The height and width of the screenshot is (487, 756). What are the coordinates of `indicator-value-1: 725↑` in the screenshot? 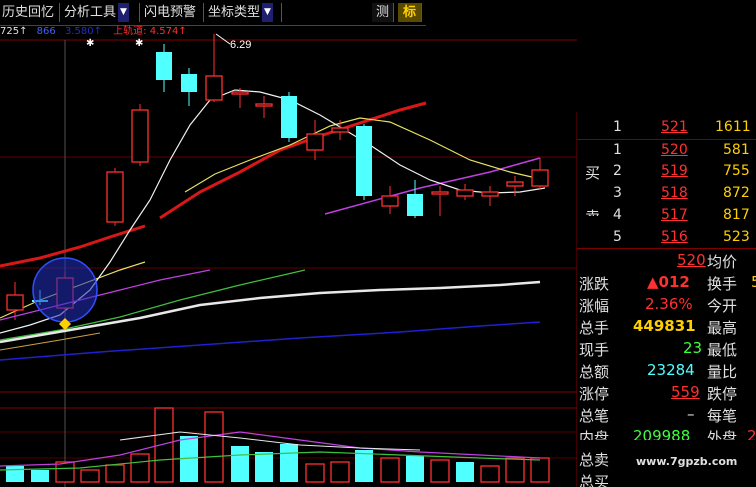 It's located at (14, 31).